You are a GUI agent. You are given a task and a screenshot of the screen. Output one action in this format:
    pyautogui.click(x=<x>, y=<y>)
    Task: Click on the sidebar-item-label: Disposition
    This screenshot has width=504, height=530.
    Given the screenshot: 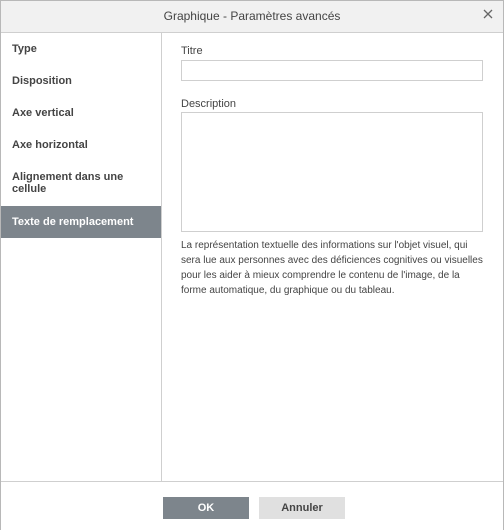 What is the action you would take?
    pyautogui.click(x=42, y=81)
    